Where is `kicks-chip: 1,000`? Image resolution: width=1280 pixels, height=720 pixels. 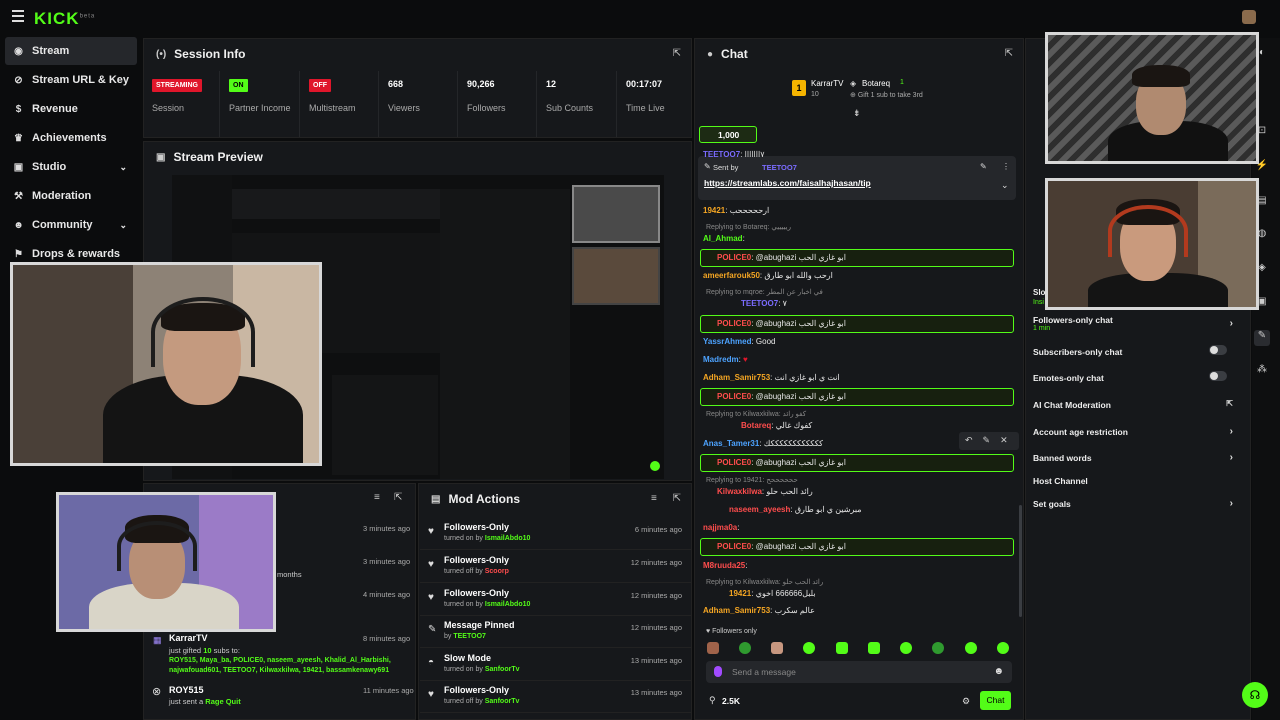 kicks-chip: 1,000 is located at coordinates (728, 134).